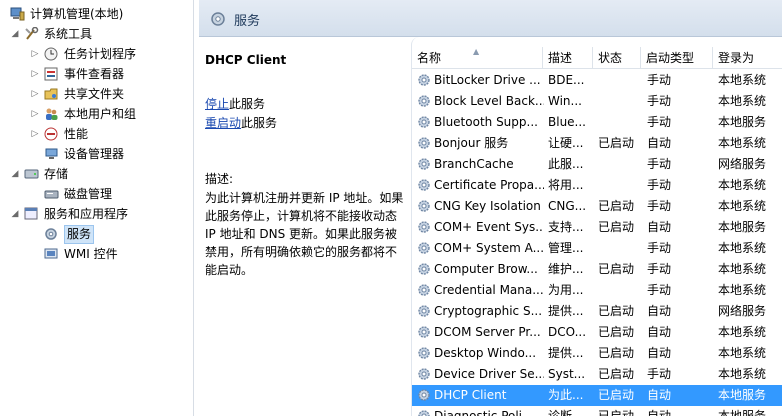 The width and height of the screenshot is (782, 416). What do you see at coordinates (96, 214) in the screenshot?
I see `tree-item: ◢ 服务和应用程序` at bounding box center [96, 214].